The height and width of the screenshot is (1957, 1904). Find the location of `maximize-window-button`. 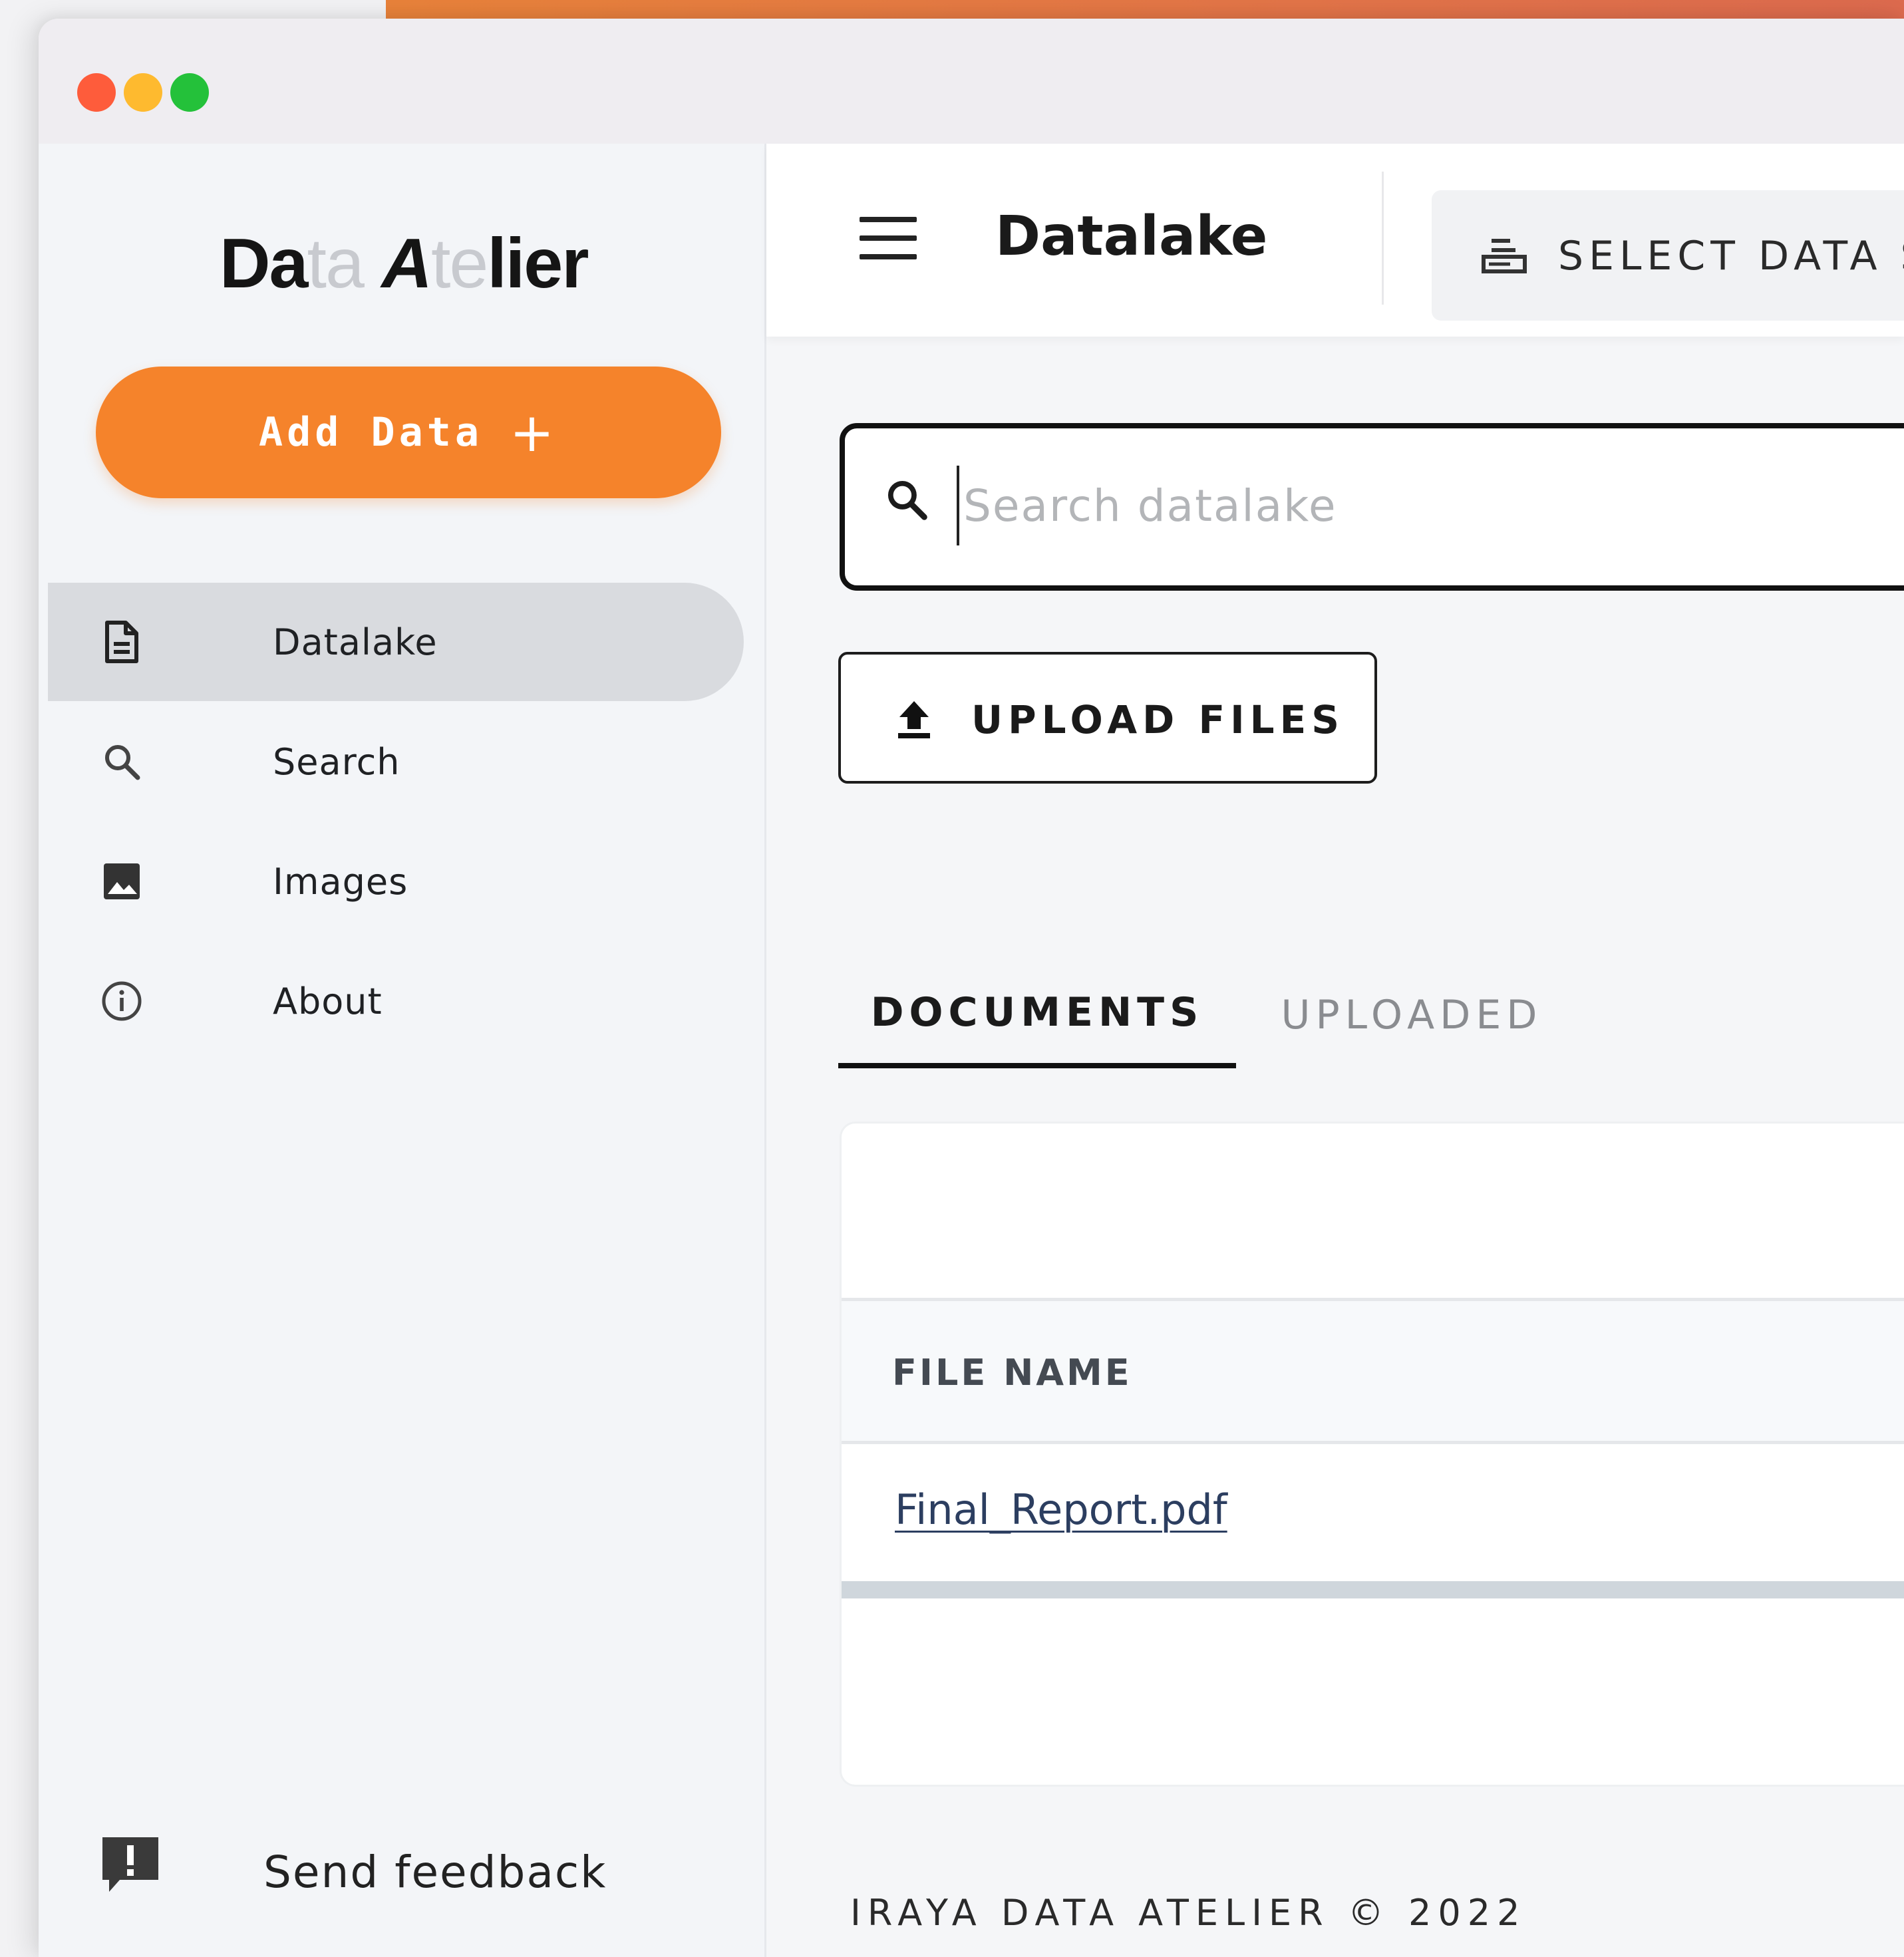

maximize-window-button is located at coordinates (189, 92).